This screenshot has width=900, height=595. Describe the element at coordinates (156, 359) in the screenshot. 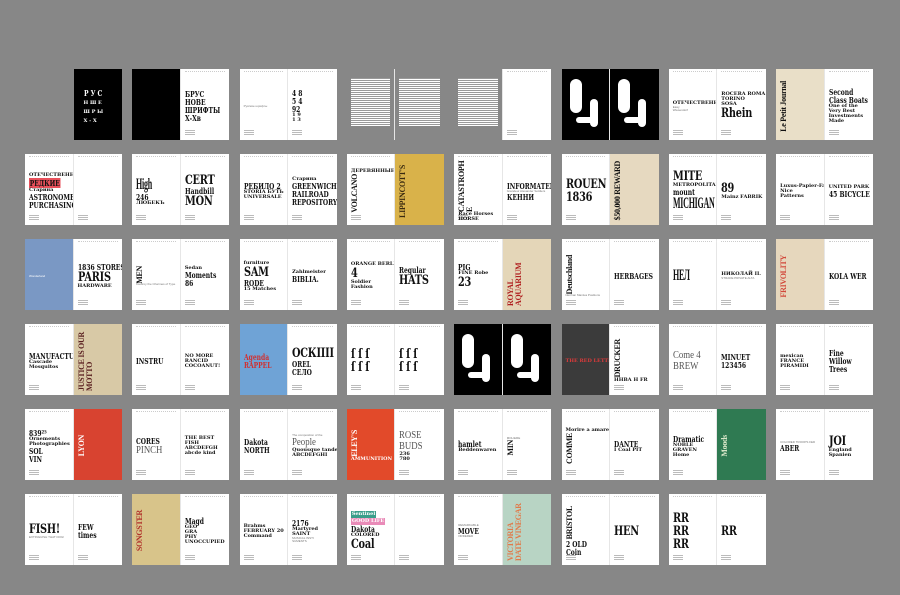

I see `left-page: INSTRU` at that location.